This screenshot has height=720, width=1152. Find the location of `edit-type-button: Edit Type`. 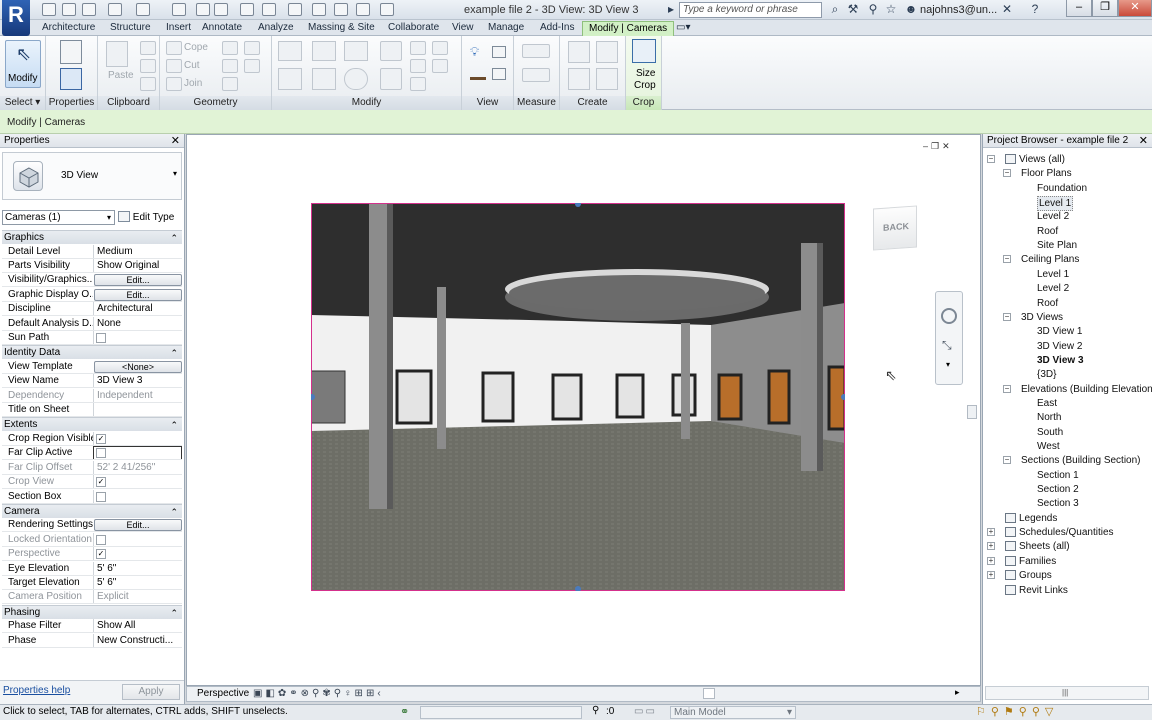

edit-type-button: Edit Type is located at coordinates (150, 217).